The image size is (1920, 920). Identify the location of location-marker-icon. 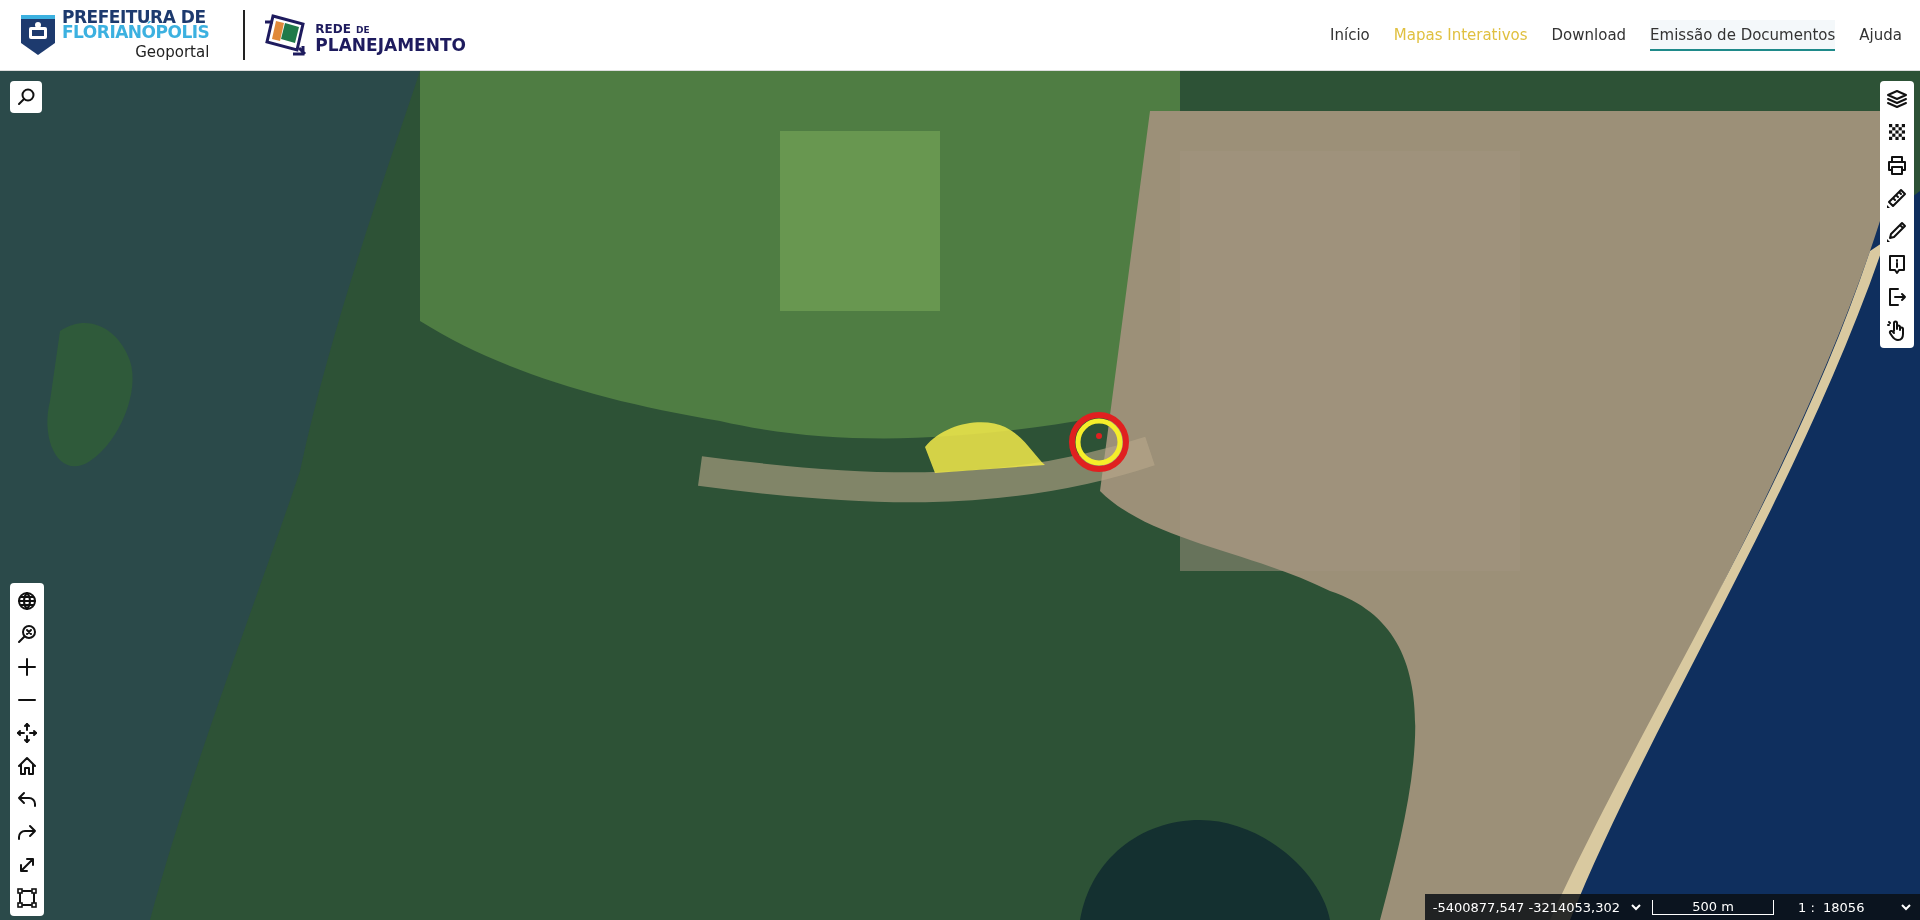
(1099, 442).